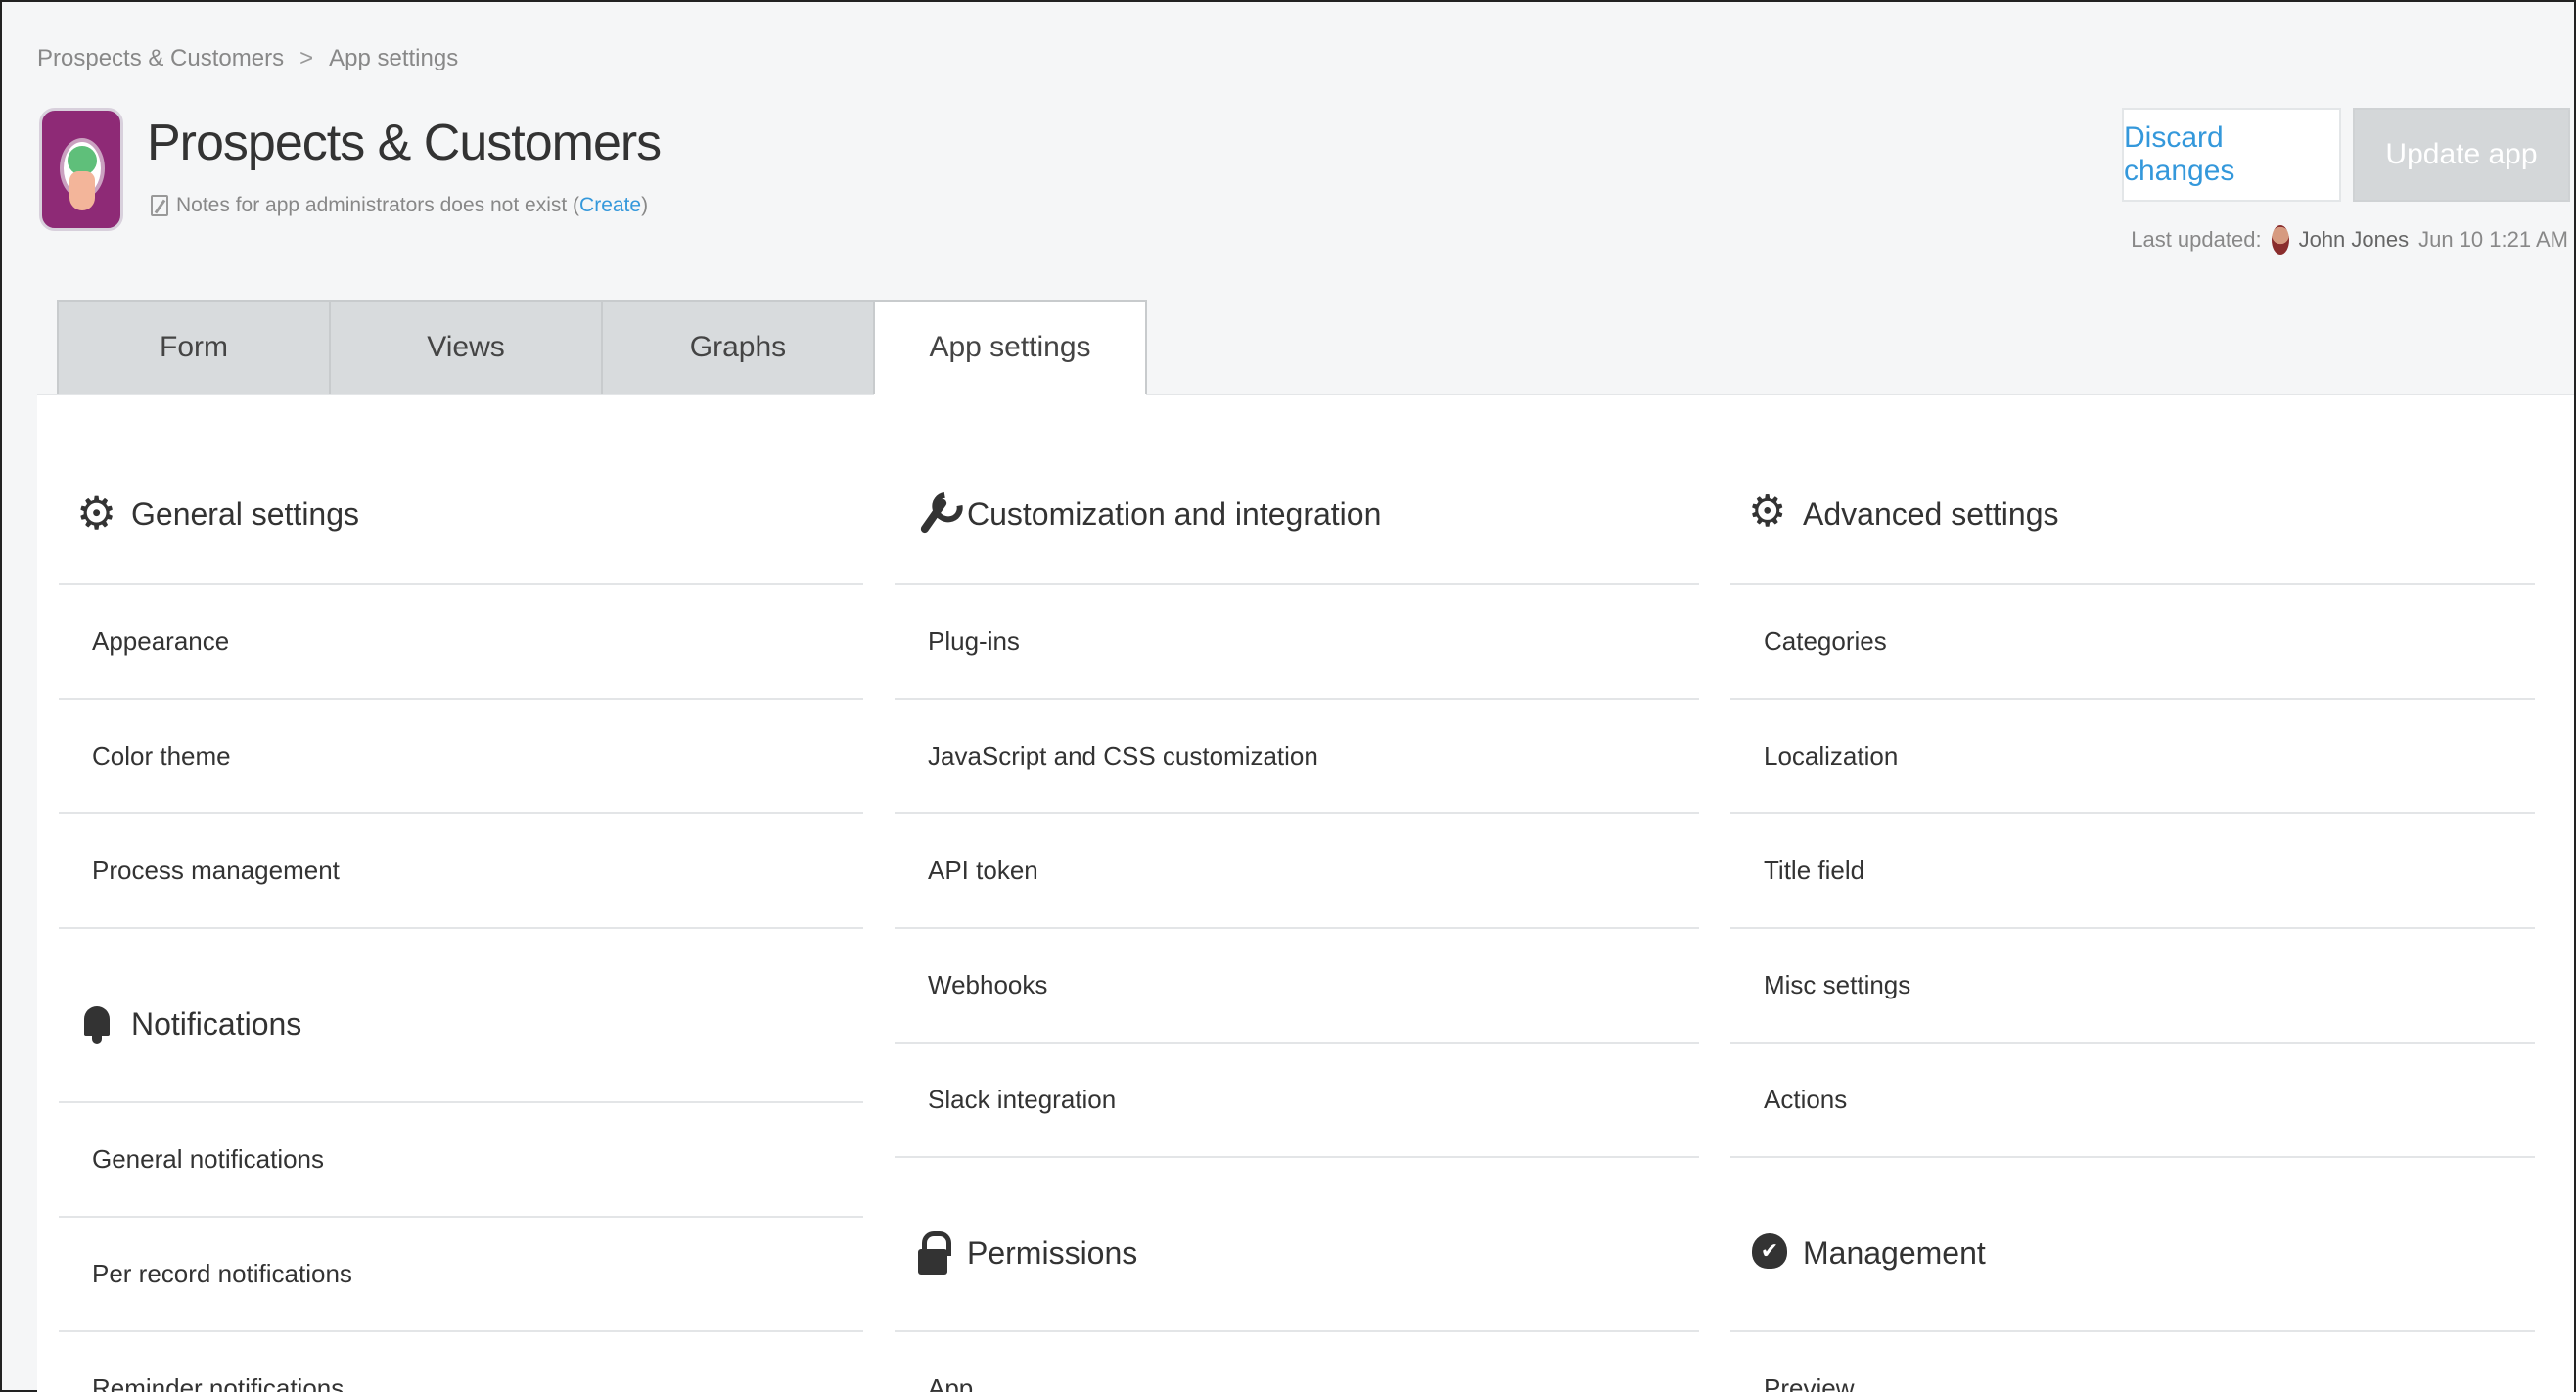  What do you see at coordinates (2132, 490) in the screenshot?
I see `section-advanced-settings: Advanced settings` at bounding box center [2132, 490].